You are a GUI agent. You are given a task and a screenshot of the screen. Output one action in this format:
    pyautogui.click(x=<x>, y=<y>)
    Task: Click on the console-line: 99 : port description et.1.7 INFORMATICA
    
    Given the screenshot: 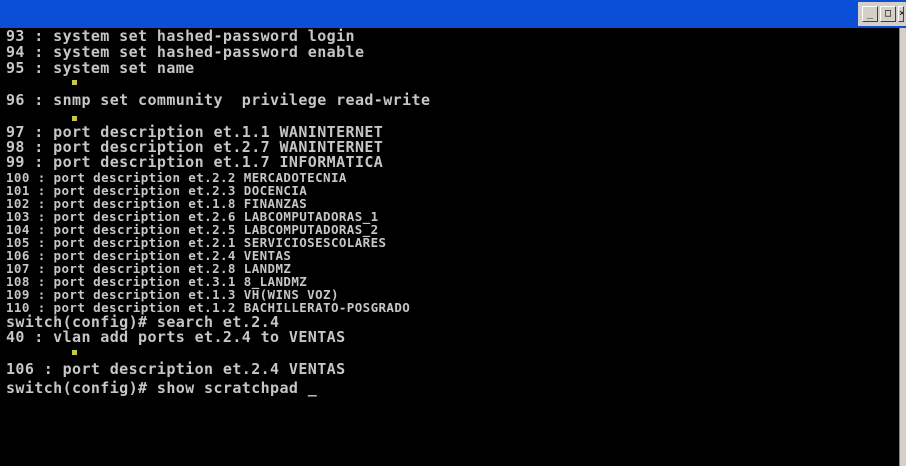 What is the action you would take?
    pyautogui.click(x=195, y=162)
    